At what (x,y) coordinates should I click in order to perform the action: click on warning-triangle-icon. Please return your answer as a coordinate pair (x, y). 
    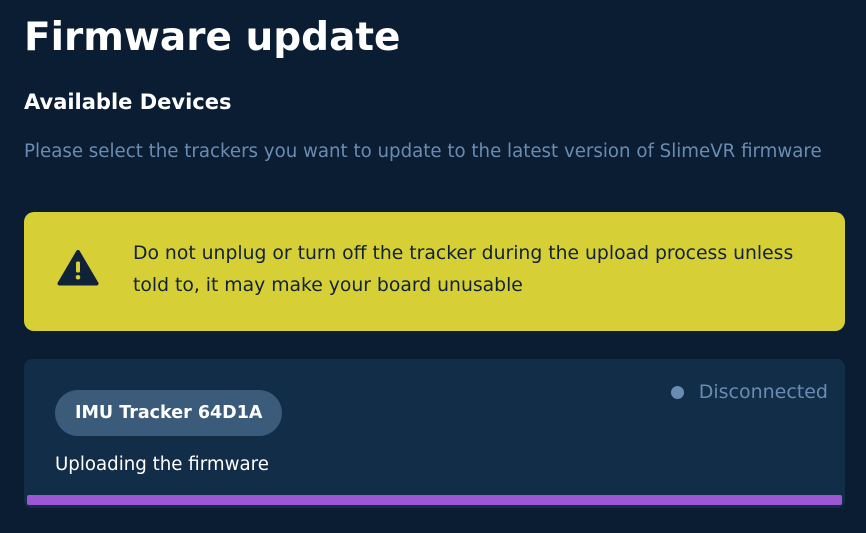
    Looking at the image, I should click on (78, 268).